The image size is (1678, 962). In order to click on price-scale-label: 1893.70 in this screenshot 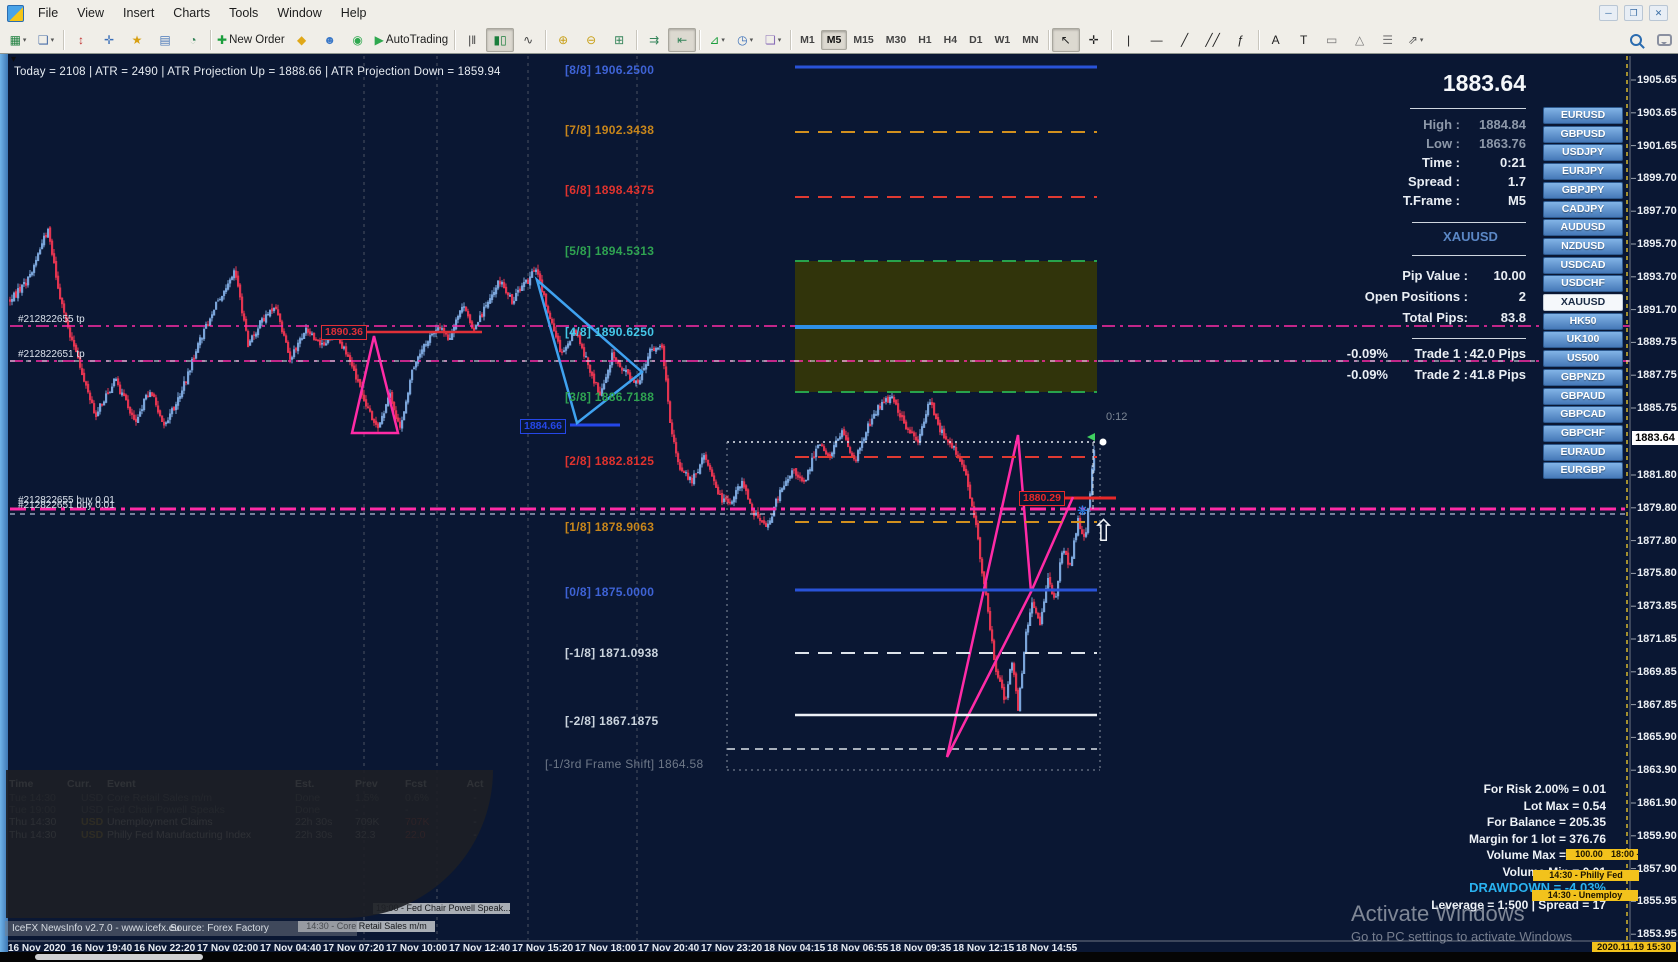, I will do `click(1657, 276)`.